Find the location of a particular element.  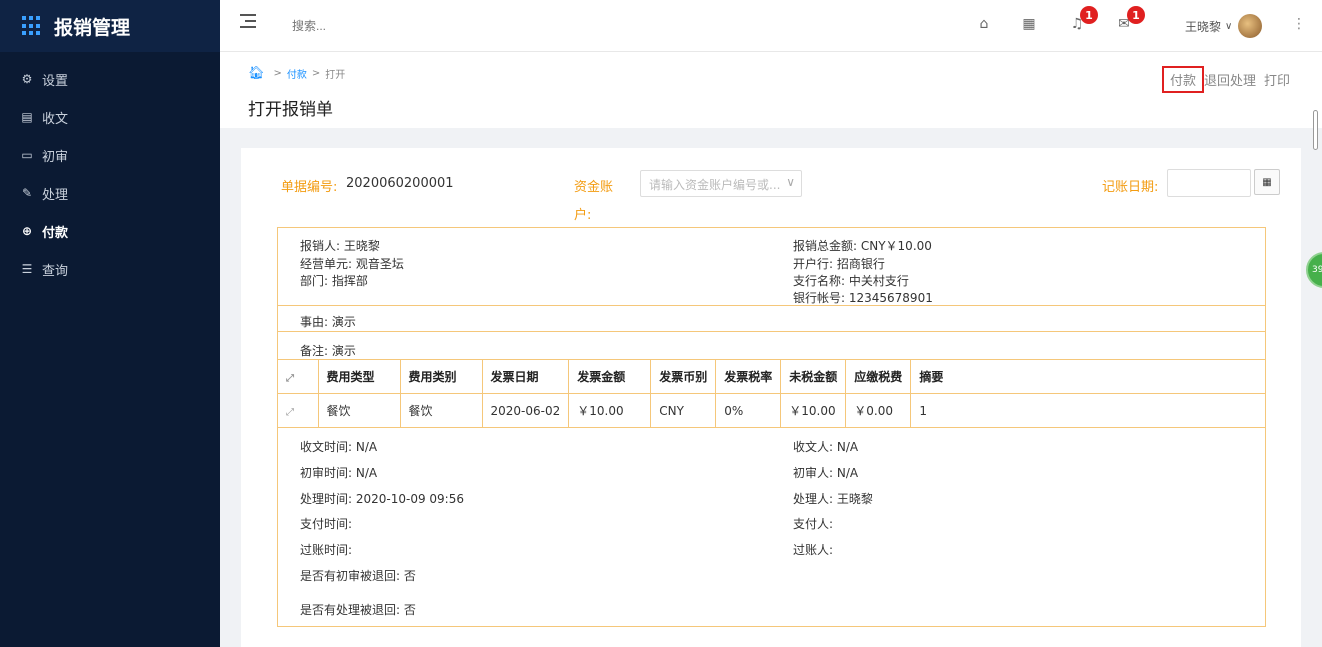

date-input is located at coordinates (1209, 183).